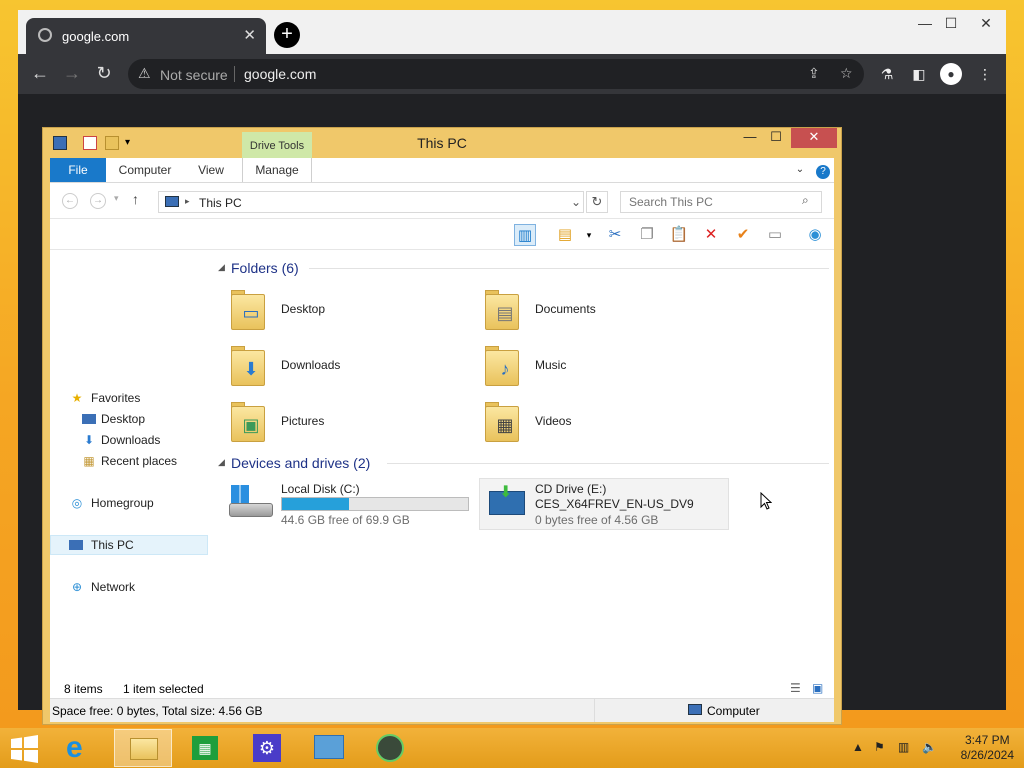  I want to click on taskbar-chrome, so click(391, 748).